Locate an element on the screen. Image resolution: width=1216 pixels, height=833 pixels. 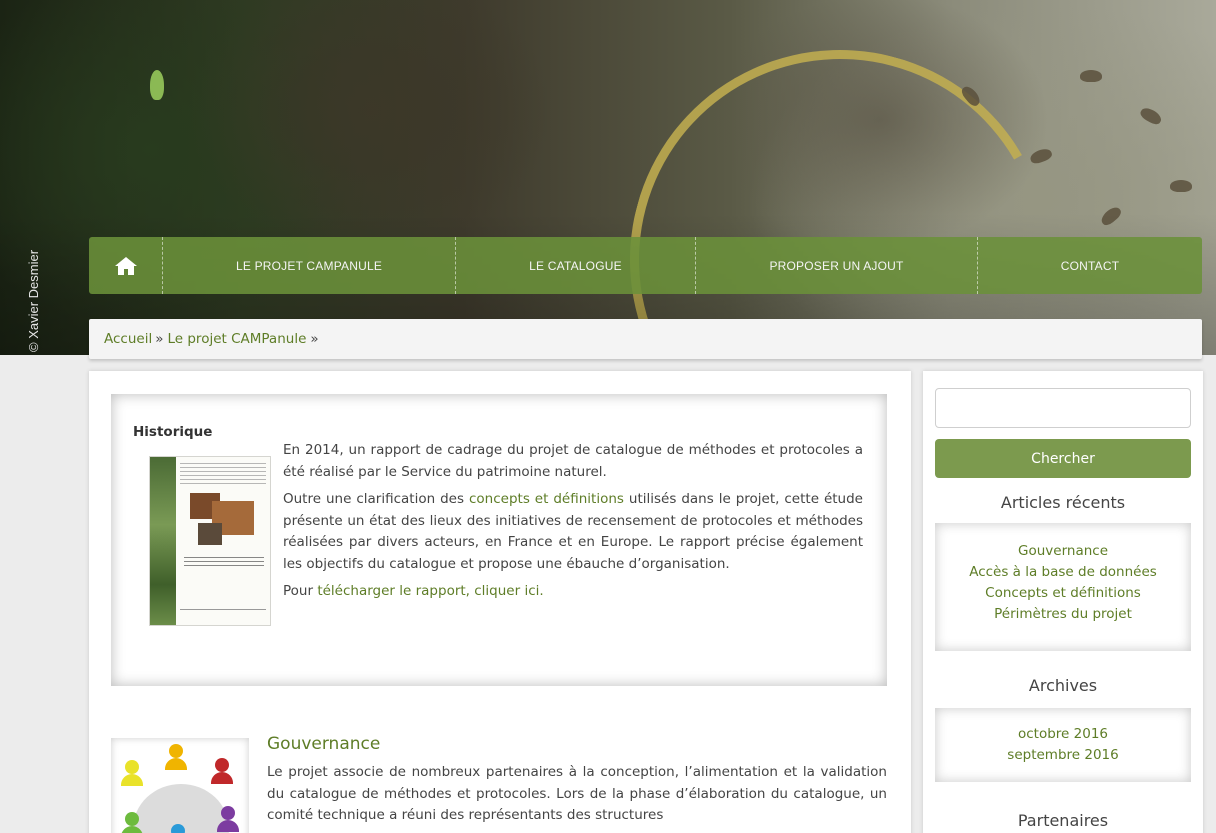
historique-title: Historique is located at coordinates (173, 432).